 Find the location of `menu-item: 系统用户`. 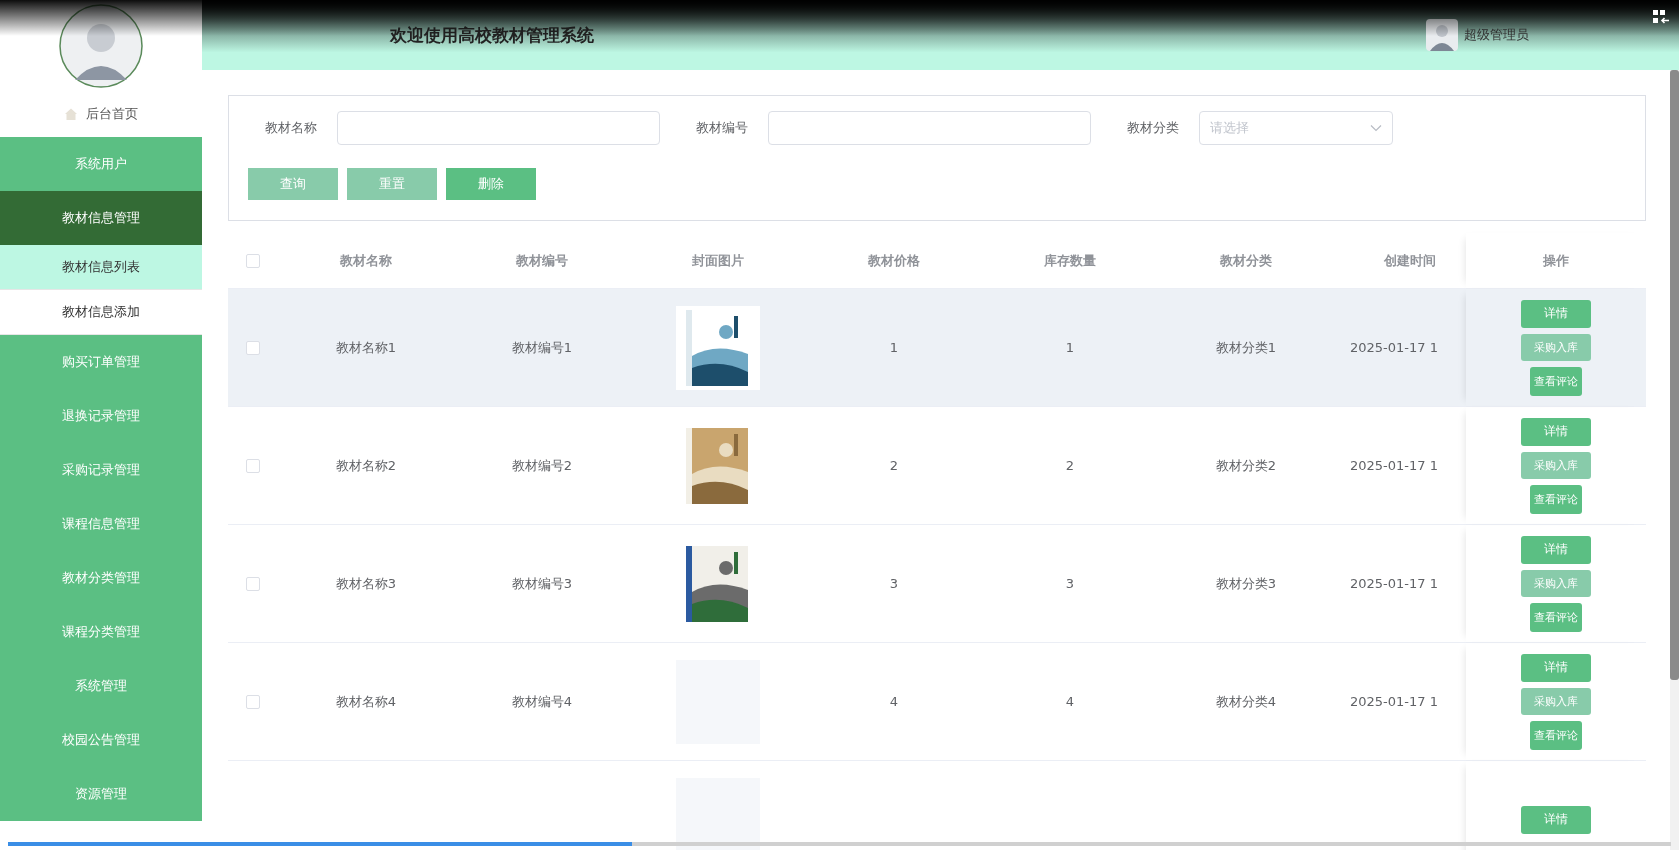

menu-item: 系统用户 is located at coordinates (101, 164).